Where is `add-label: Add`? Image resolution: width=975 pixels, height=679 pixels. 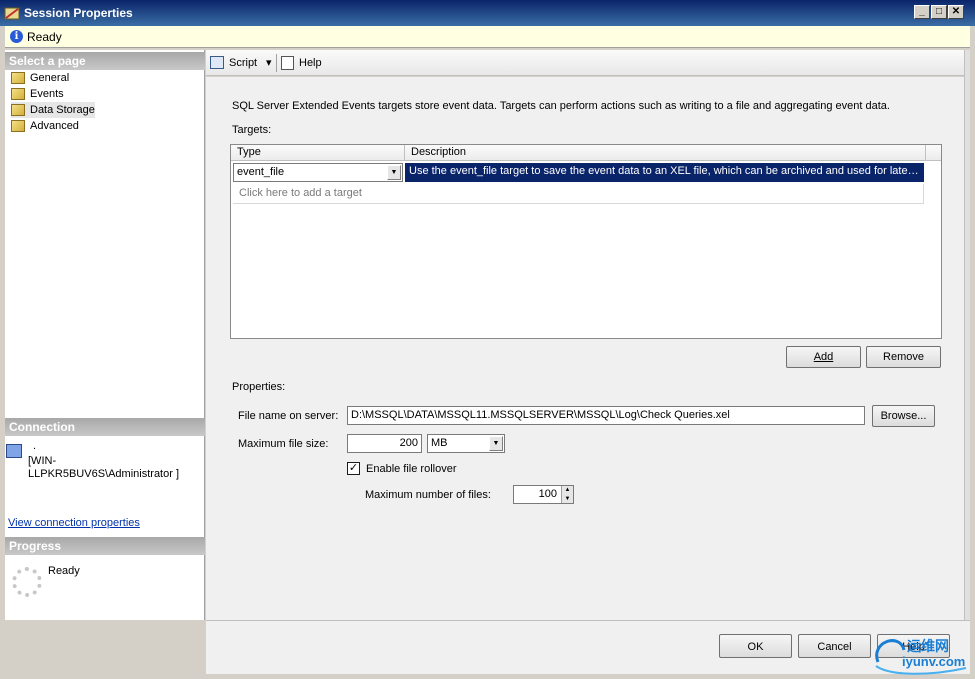 add-label: Add is located at coordinates (823, 357).